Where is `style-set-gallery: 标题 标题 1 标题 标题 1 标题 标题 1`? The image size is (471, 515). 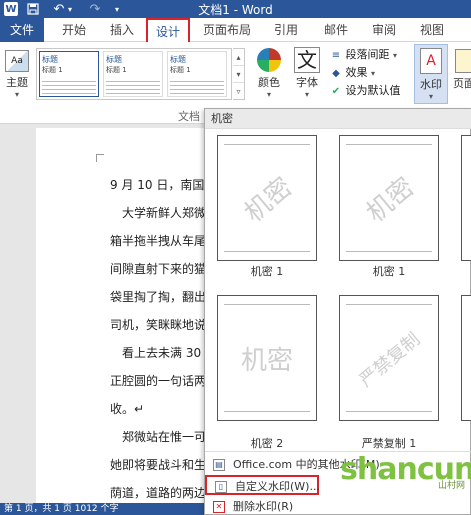 style-set-gallery: 标题 标题 1 标题 标题 1 标题 标题 1 is located at coordinates (134, 74).